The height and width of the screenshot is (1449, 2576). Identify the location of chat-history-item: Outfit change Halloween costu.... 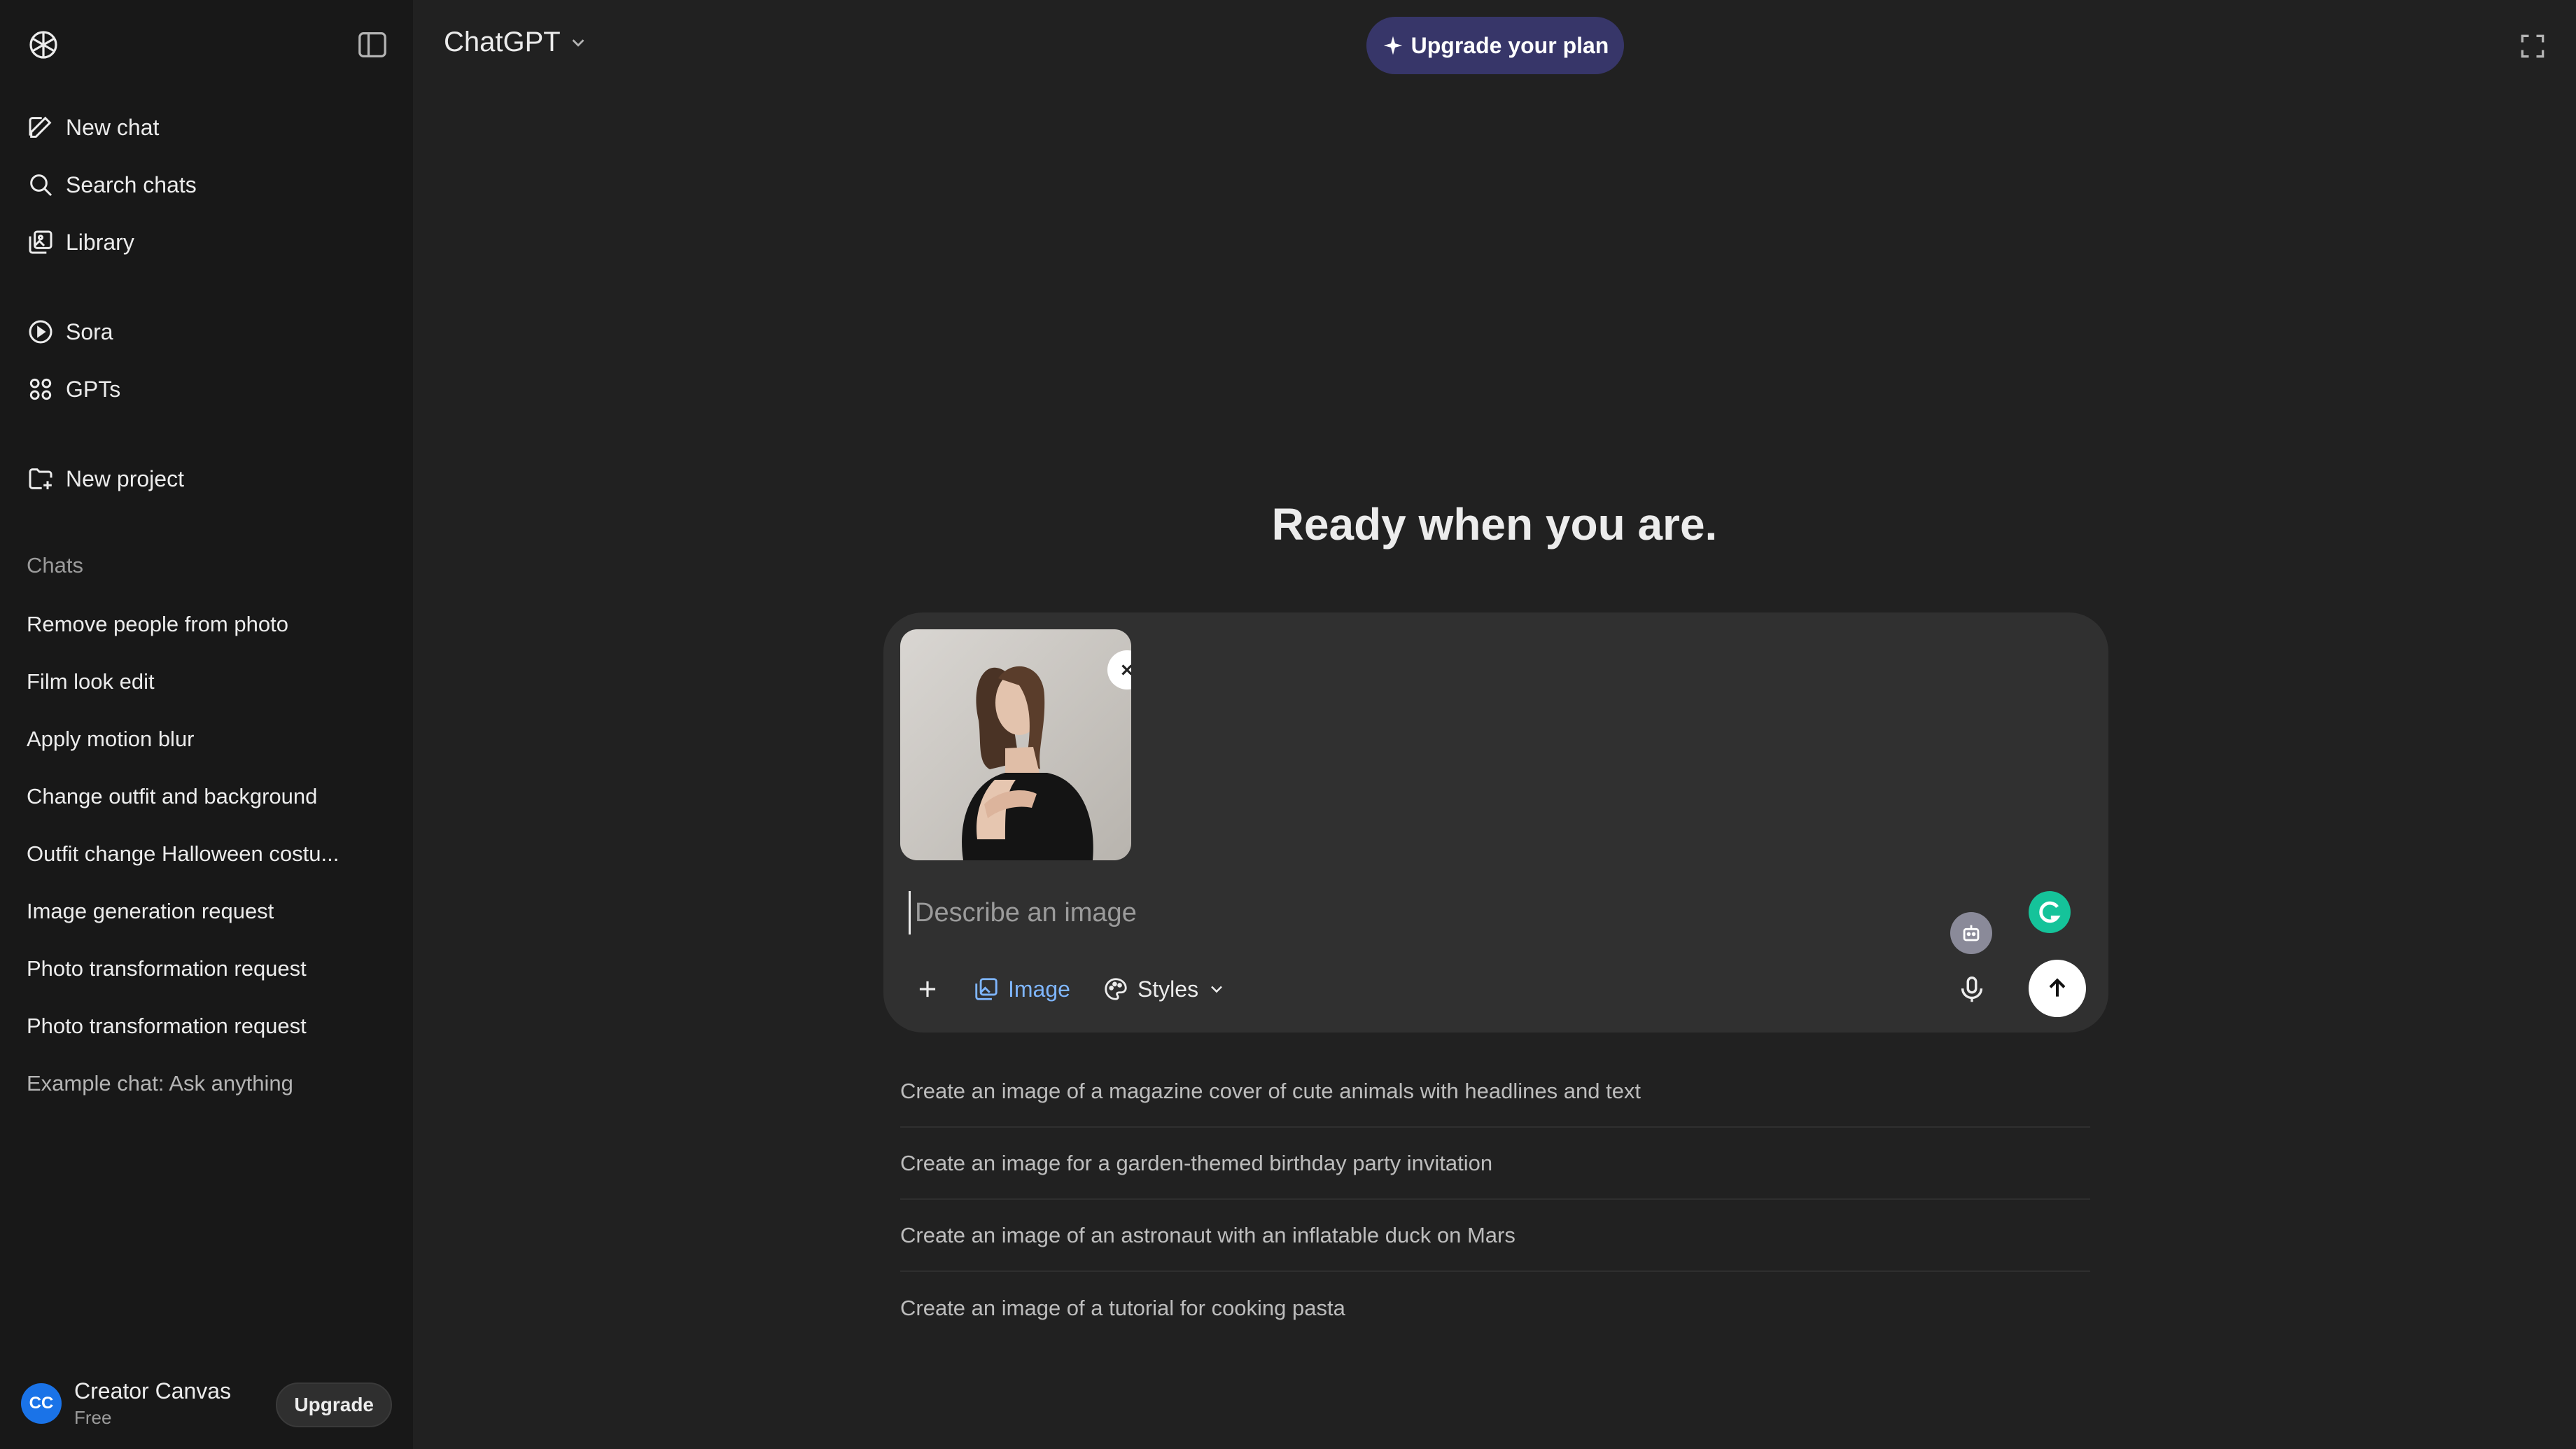
(191, 854).